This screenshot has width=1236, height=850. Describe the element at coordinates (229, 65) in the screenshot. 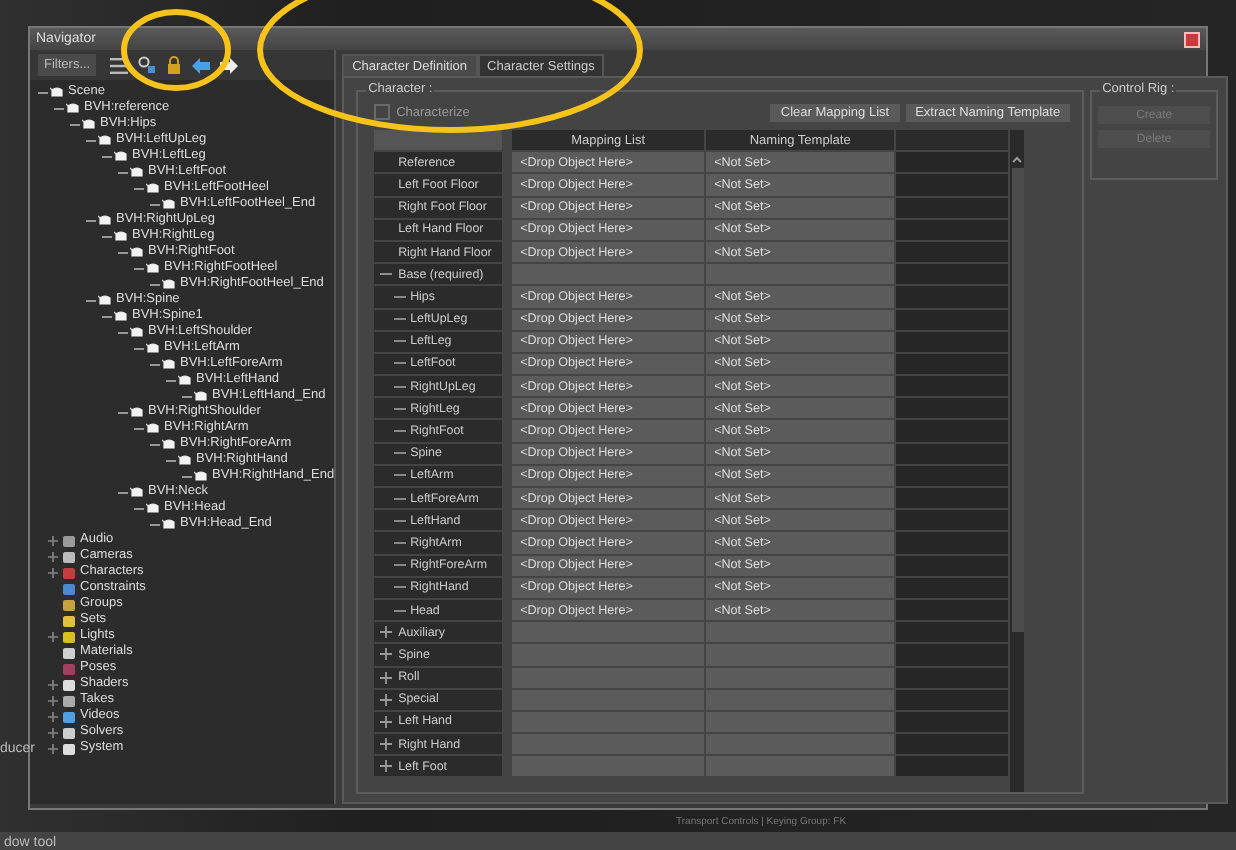

I see `right-arrow-icon` at that location.